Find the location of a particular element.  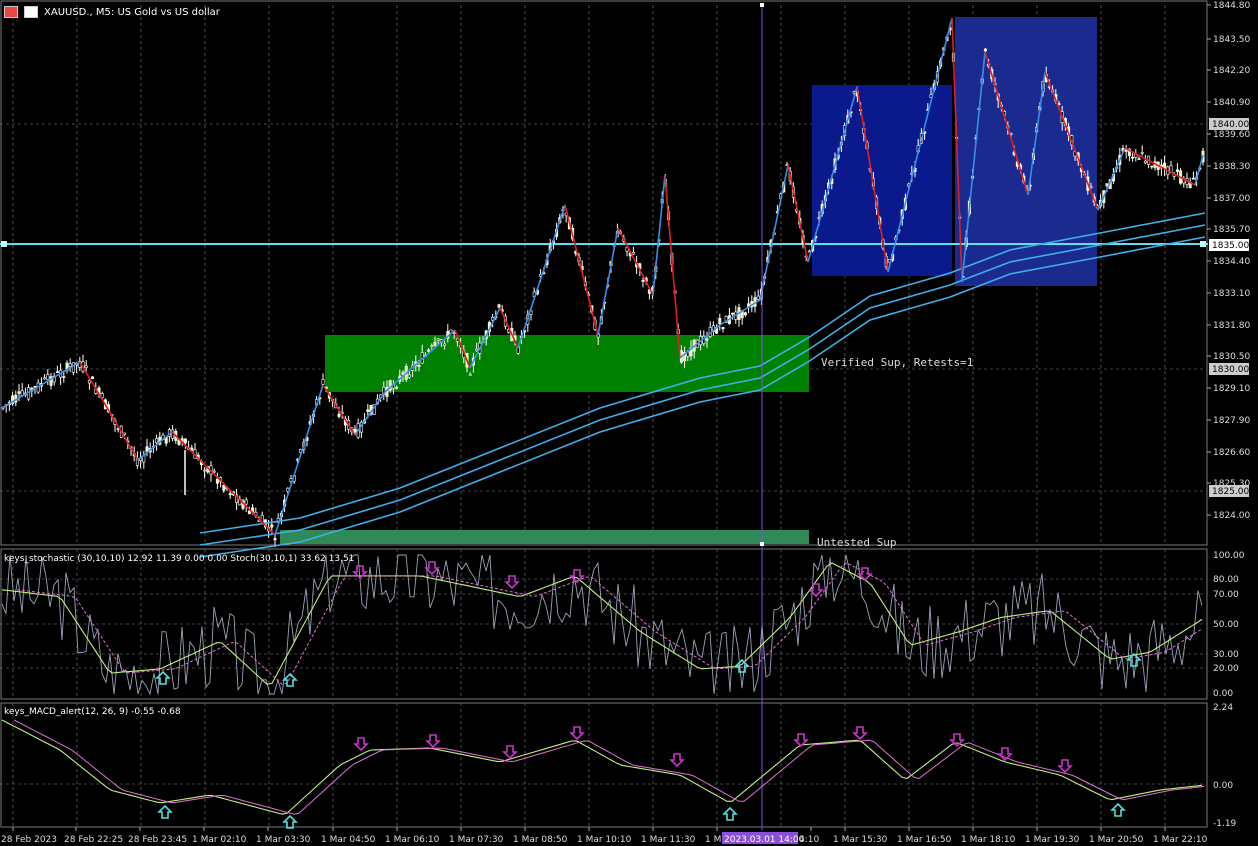

crosshair-handle-top is located at coordinates (762, 5).